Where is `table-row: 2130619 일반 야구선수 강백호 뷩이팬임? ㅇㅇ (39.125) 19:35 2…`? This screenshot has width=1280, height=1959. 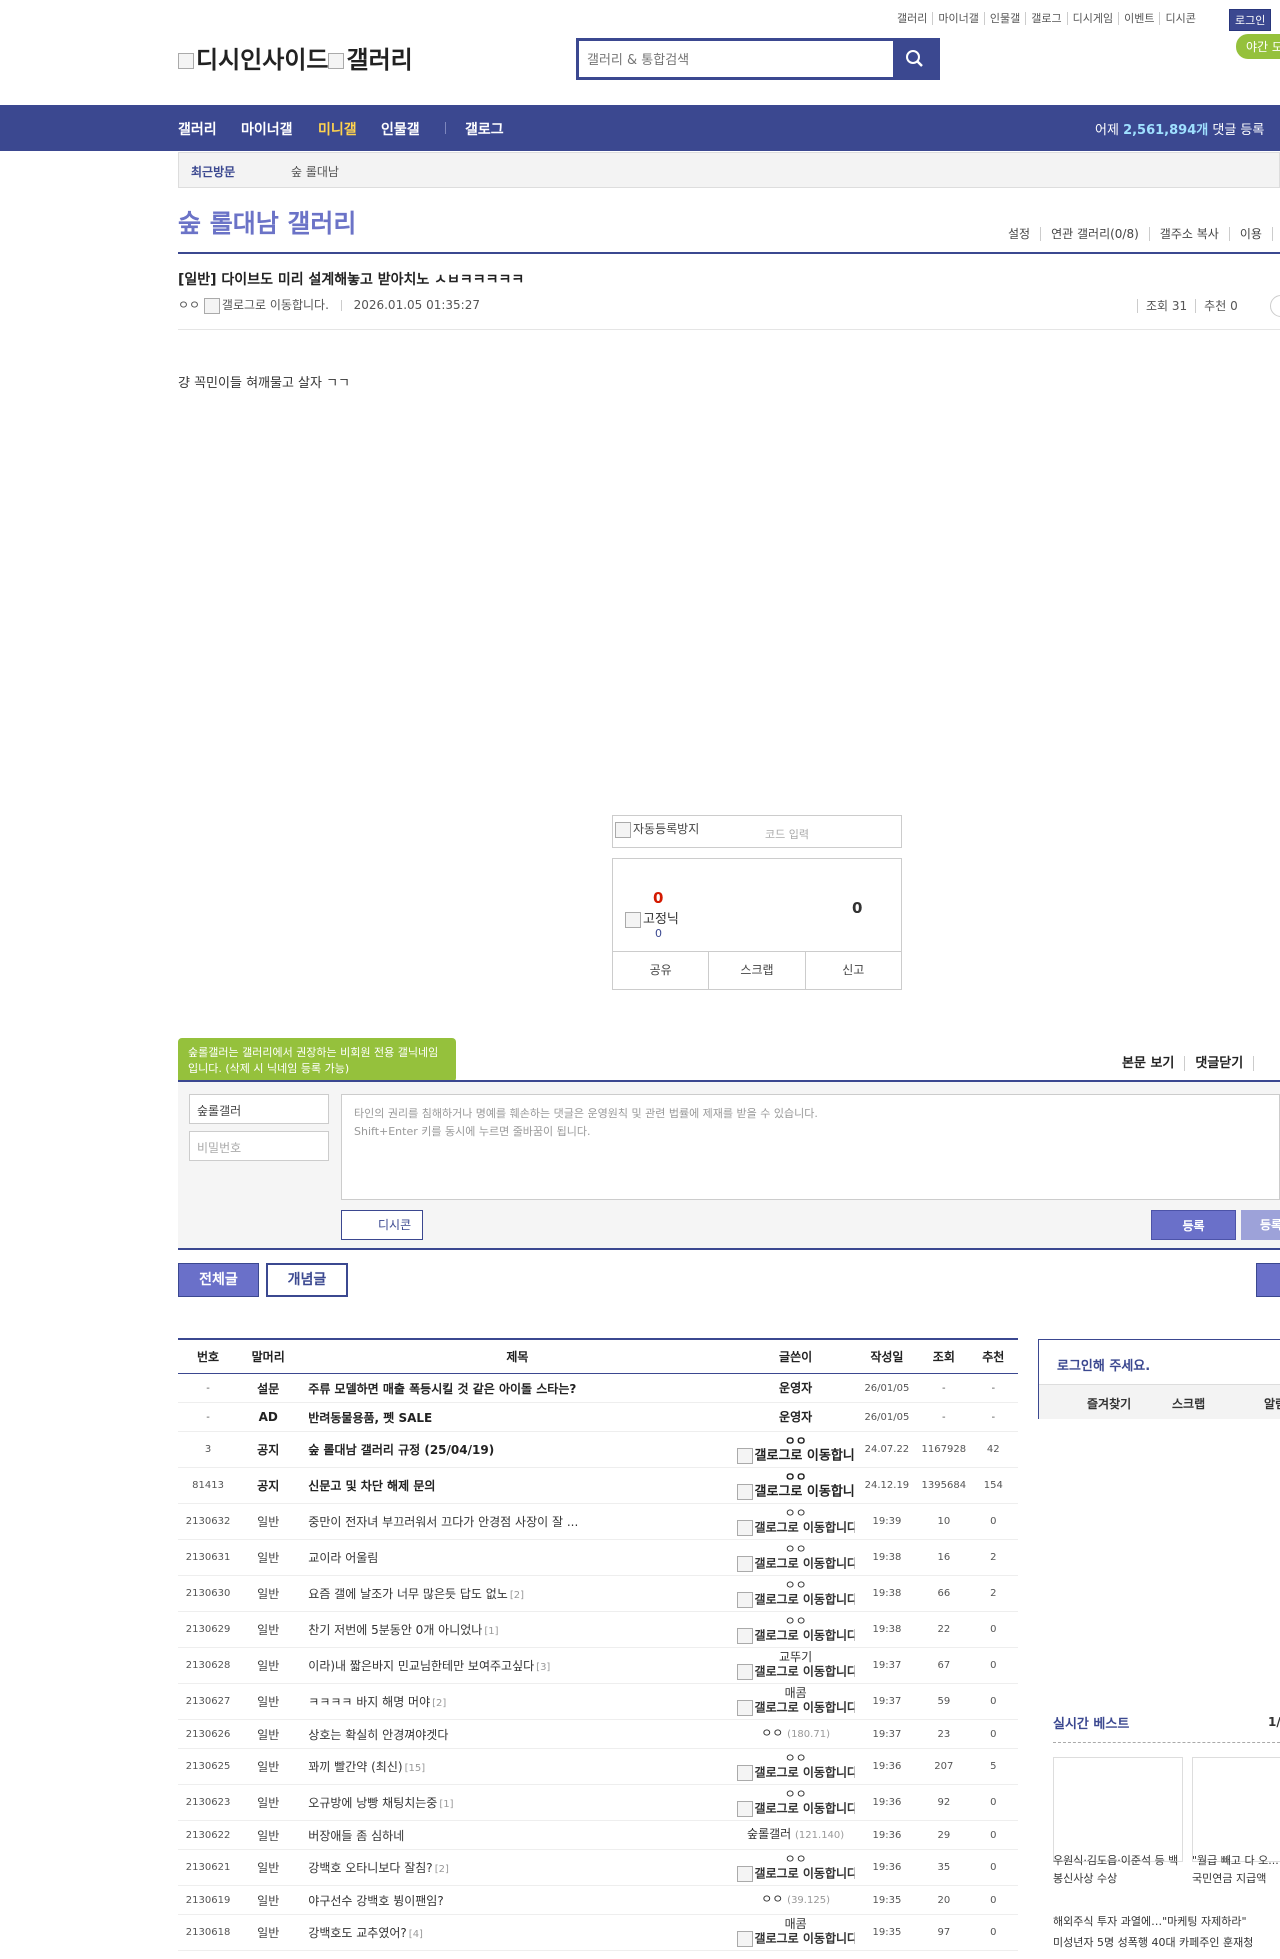
table-row: 2130619 일반 야구선수 강백호 뷩이팬임? ㅇㅇ (39.125) 19:35 2… is located at coordinates (598, 1900).